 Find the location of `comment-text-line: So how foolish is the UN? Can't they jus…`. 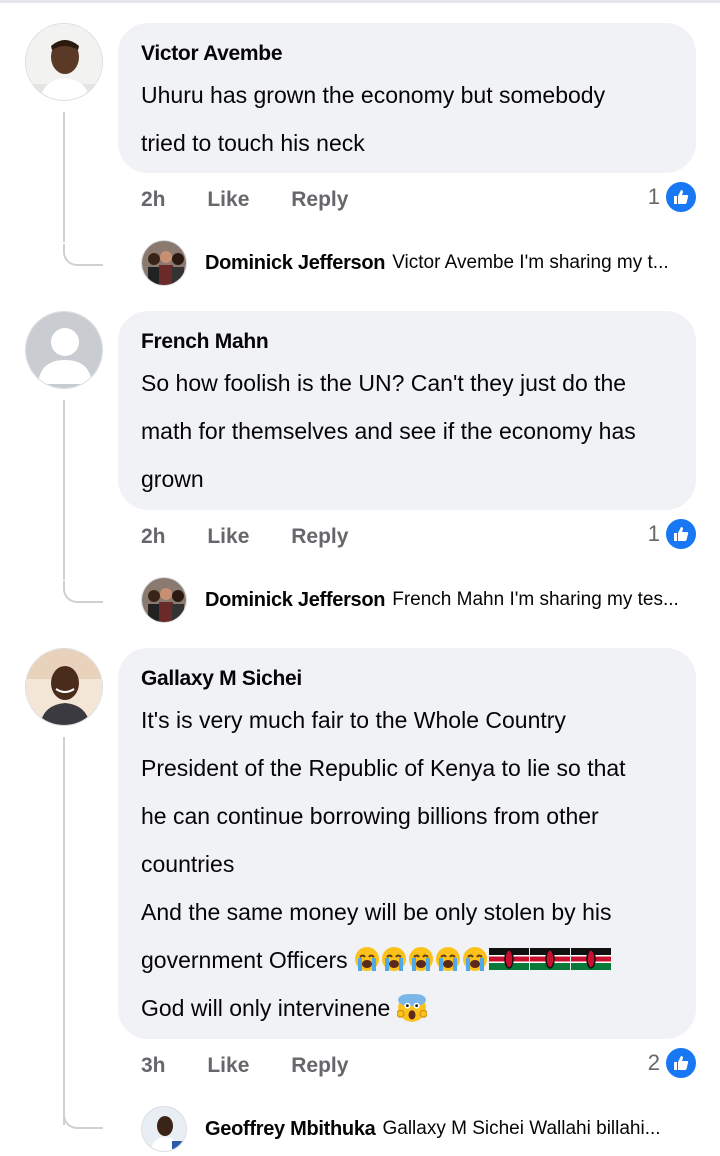

comment-text-line: So how foolish is the UN? Can't they jus… is located at coordinates (384, 383).